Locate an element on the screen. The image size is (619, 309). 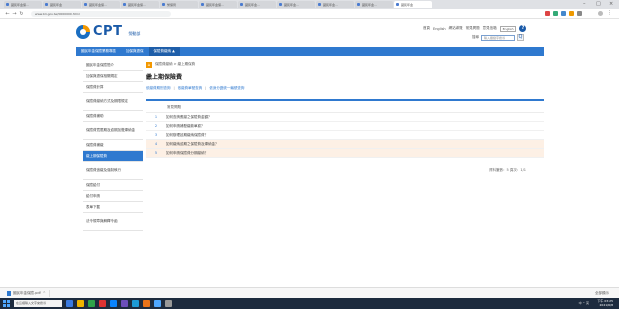
home-icon: ⌂ is located at coordinates (149, 64).